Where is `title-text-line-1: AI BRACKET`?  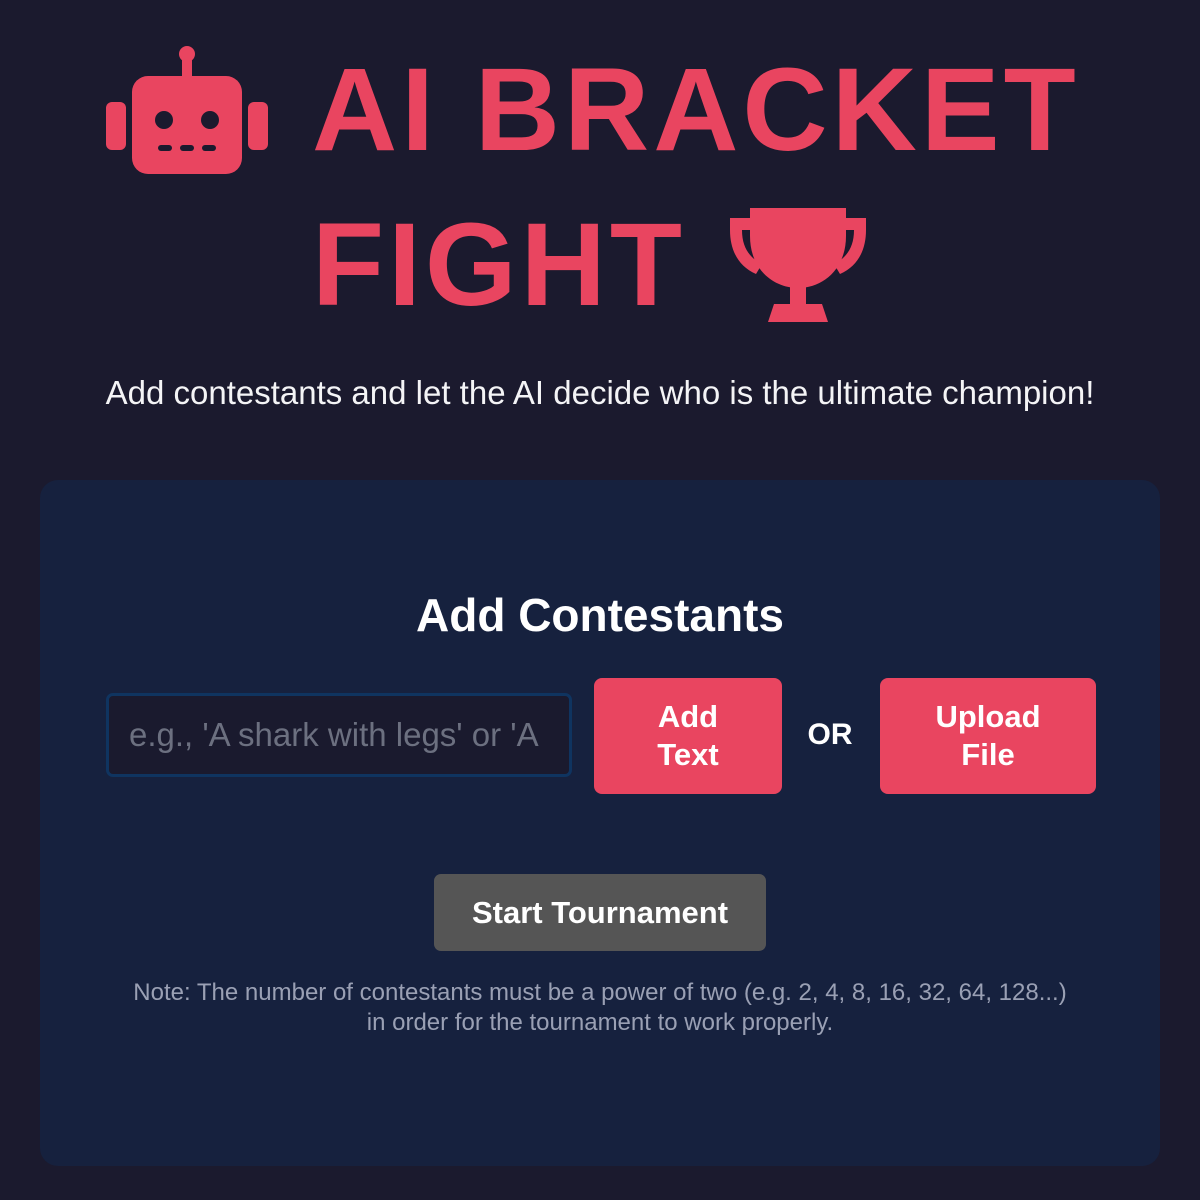 title-text-line-1: AI BRACKET is located at coordinates (696, 110).